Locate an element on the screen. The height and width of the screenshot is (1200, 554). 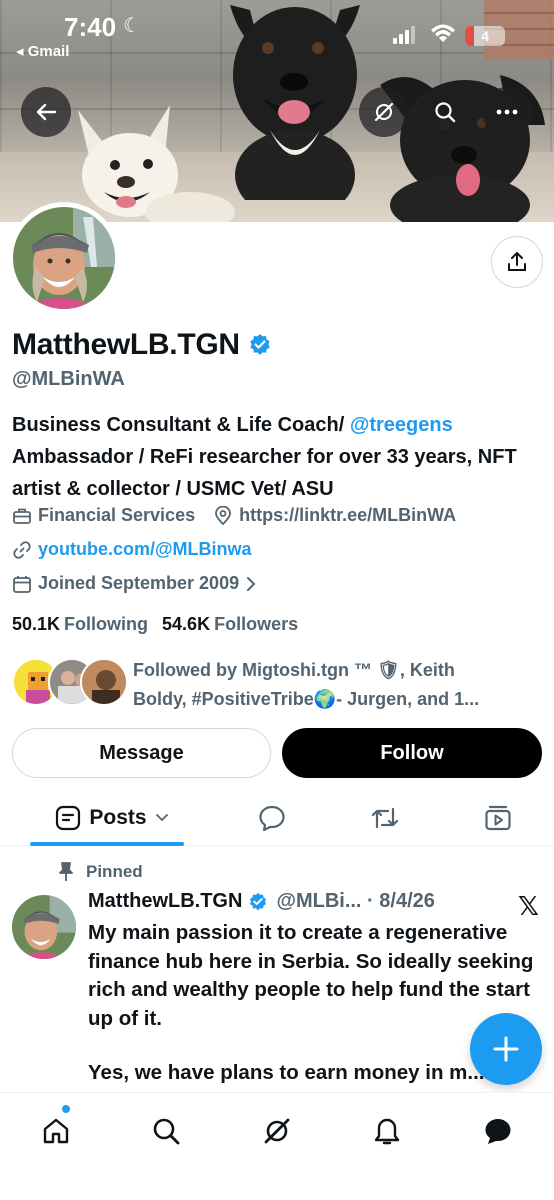
cellular-signal-icon is located at coordinates (404, 35).